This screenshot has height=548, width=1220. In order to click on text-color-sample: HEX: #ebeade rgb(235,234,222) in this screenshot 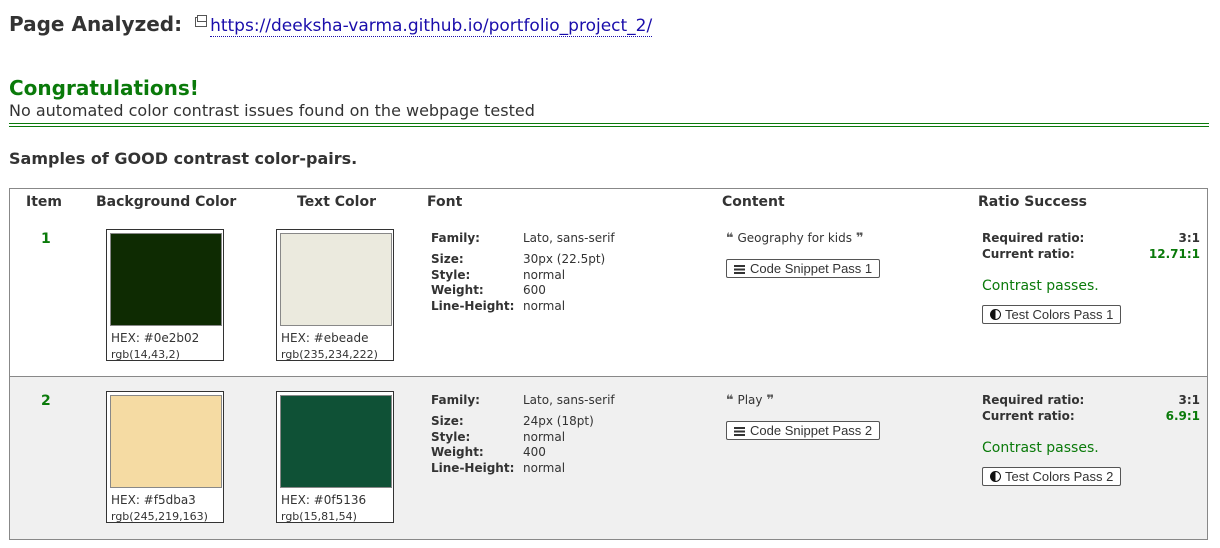, I will do `click(335, 295)`.